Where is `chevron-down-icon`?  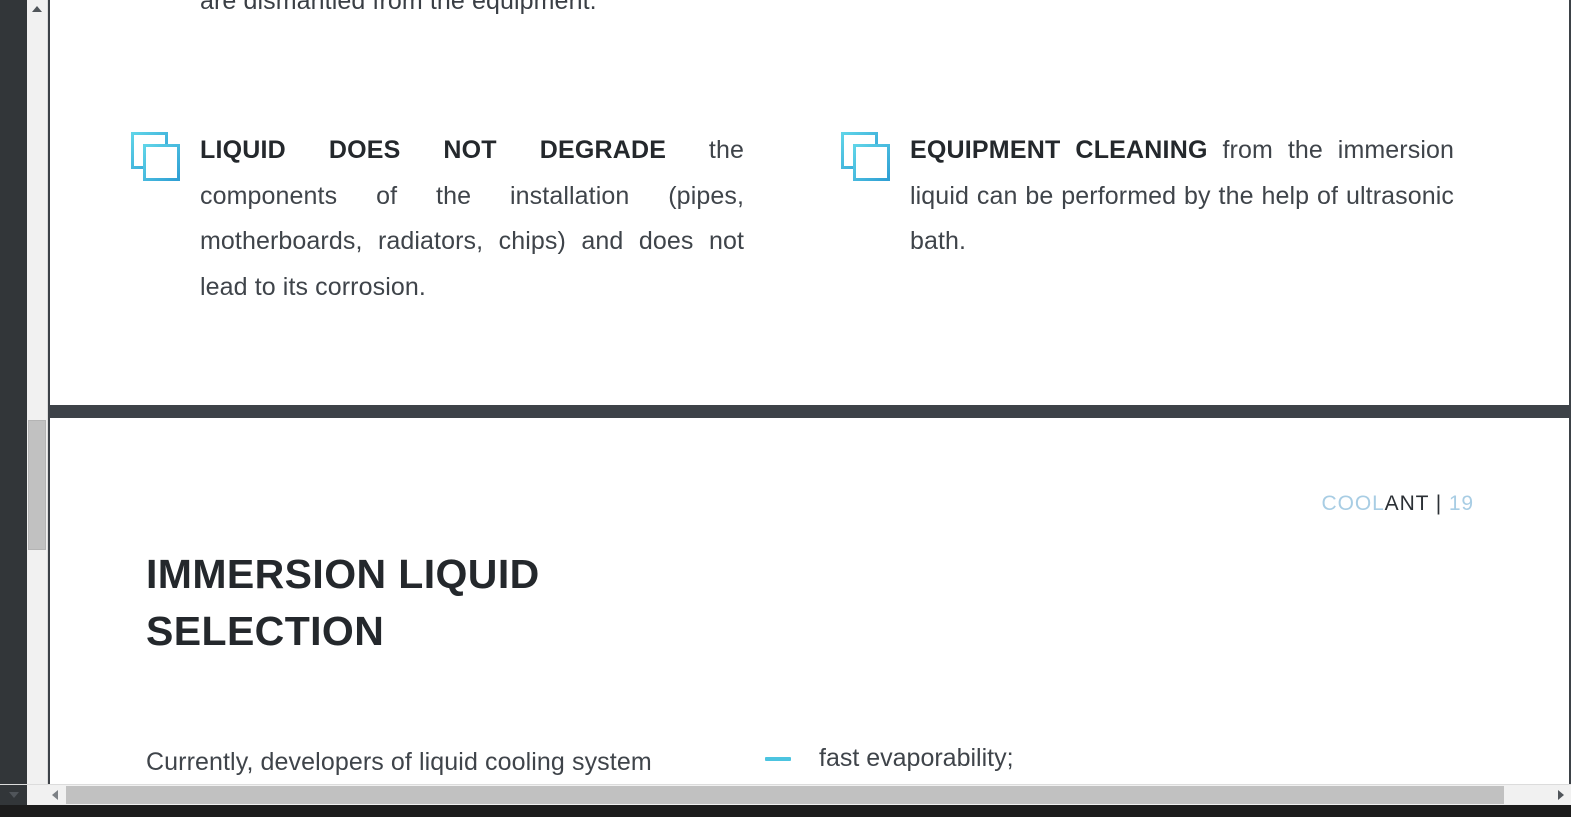 chevron-down-icon is located at coordinates (14, 795).